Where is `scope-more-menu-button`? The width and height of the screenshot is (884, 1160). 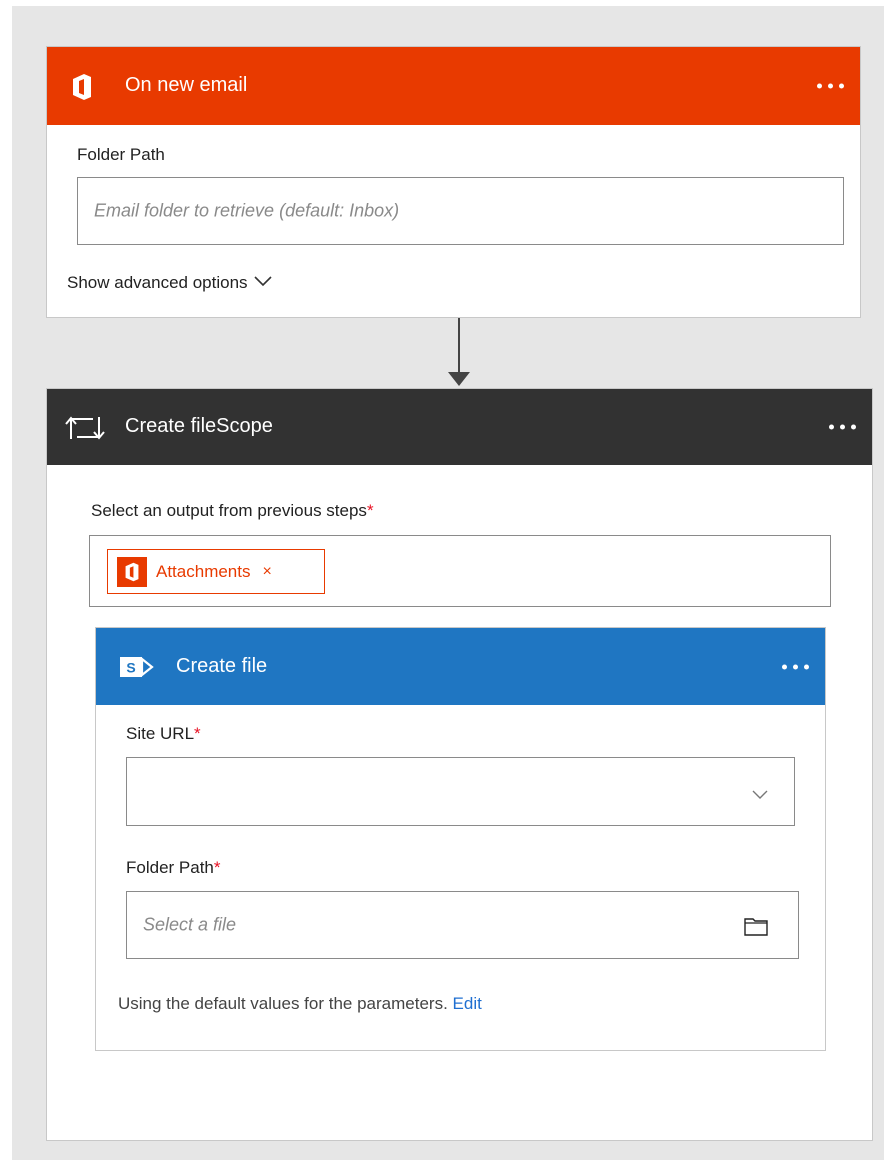
scope-more-menu-button is located at coordinates (842, 427).